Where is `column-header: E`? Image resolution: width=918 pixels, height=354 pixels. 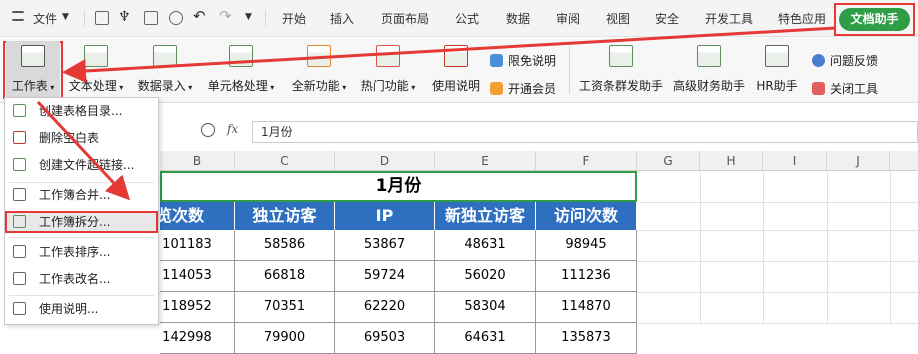 column-header: E is located at coordinates (485, 161).